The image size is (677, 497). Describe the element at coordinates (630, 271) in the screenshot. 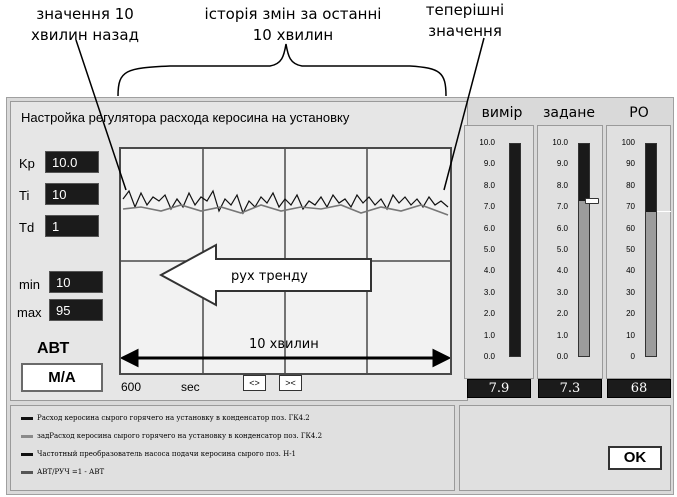

I see `output-tick-label: 40` at that location.